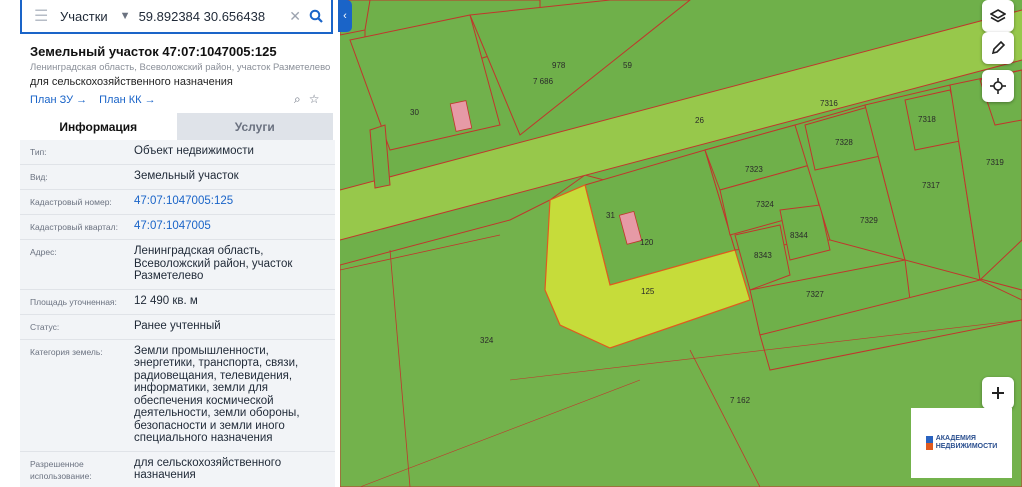 The width and height of the screenshot is (1022, 487). What do you see at coordinates (699, 120) in the screenshot?
I see `parcel-label: 26` at bounding box center [699, 120].